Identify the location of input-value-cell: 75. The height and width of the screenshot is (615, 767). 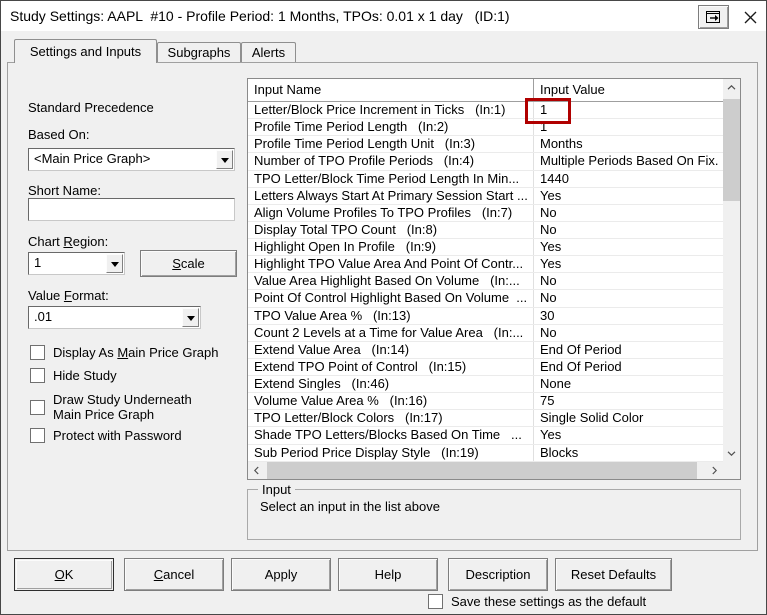
(547, 401).